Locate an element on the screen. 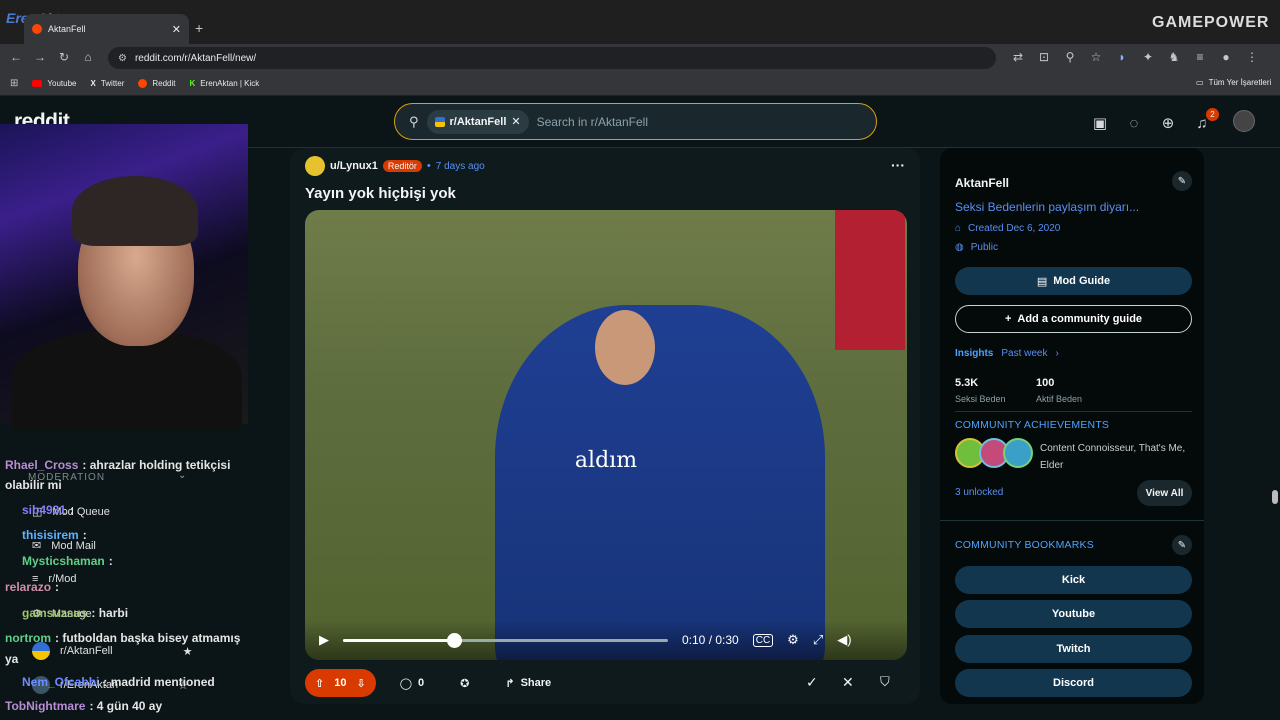  bookmark-kick-button: Kick is located at coordinates (1073, 580).